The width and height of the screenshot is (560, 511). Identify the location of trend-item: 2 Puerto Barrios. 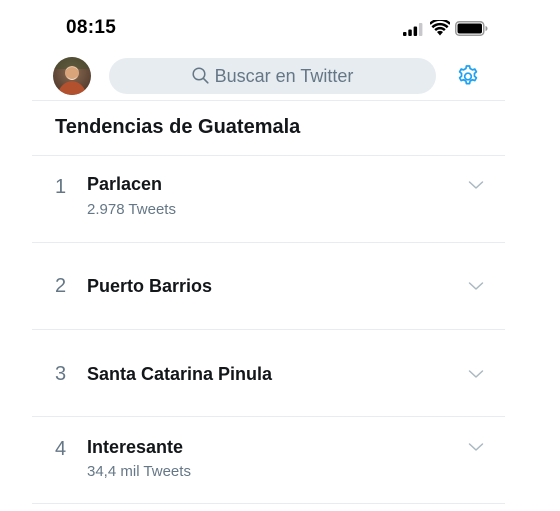
(268, 286).